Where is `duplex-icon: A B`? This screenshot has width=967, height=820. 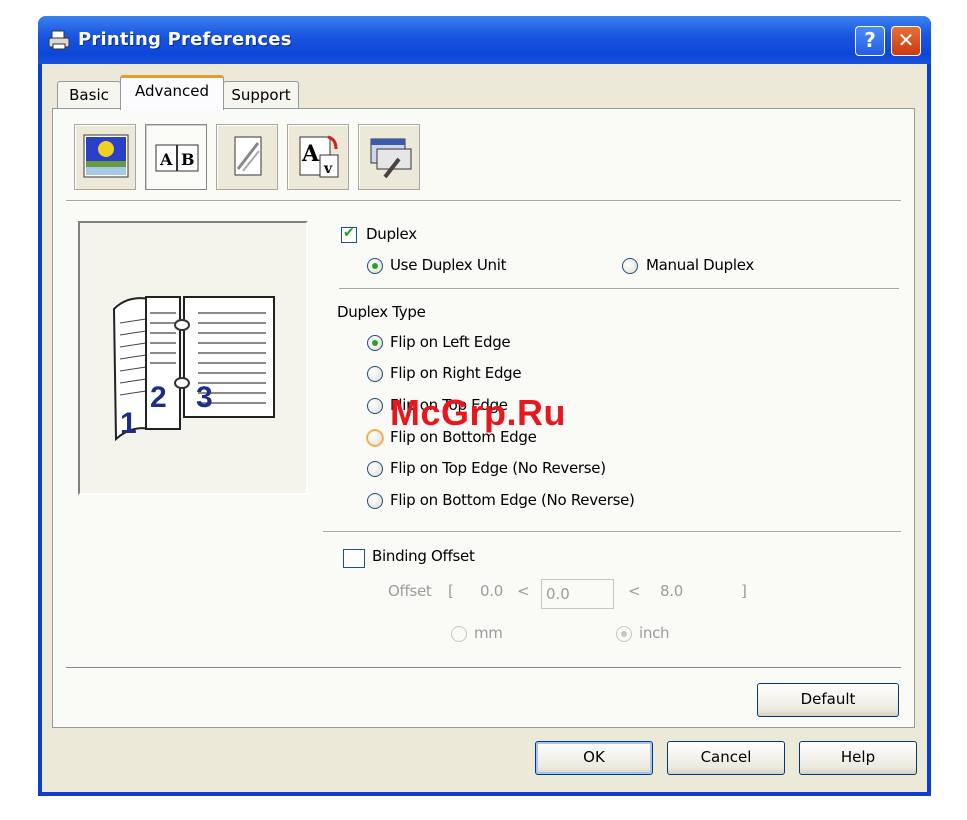 duplex-icon: A B is located at coordinates (177, 158).